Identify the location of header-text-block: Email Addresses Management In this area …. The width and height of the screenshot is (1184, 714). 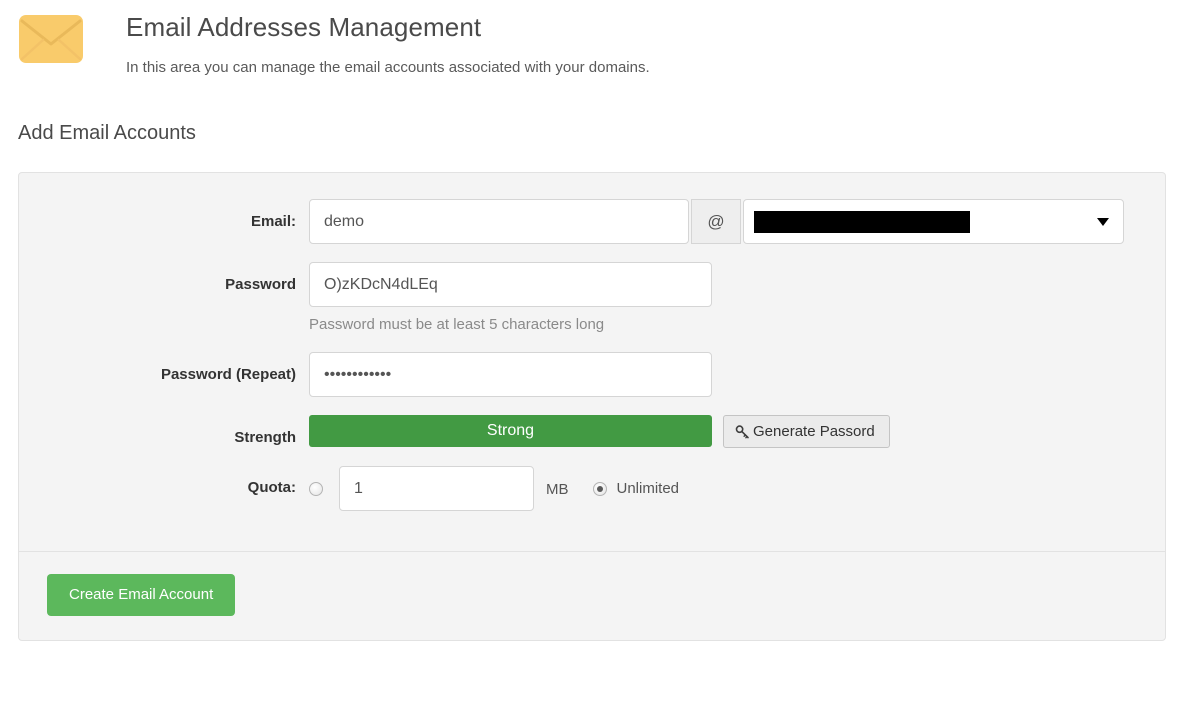
(368, 44).